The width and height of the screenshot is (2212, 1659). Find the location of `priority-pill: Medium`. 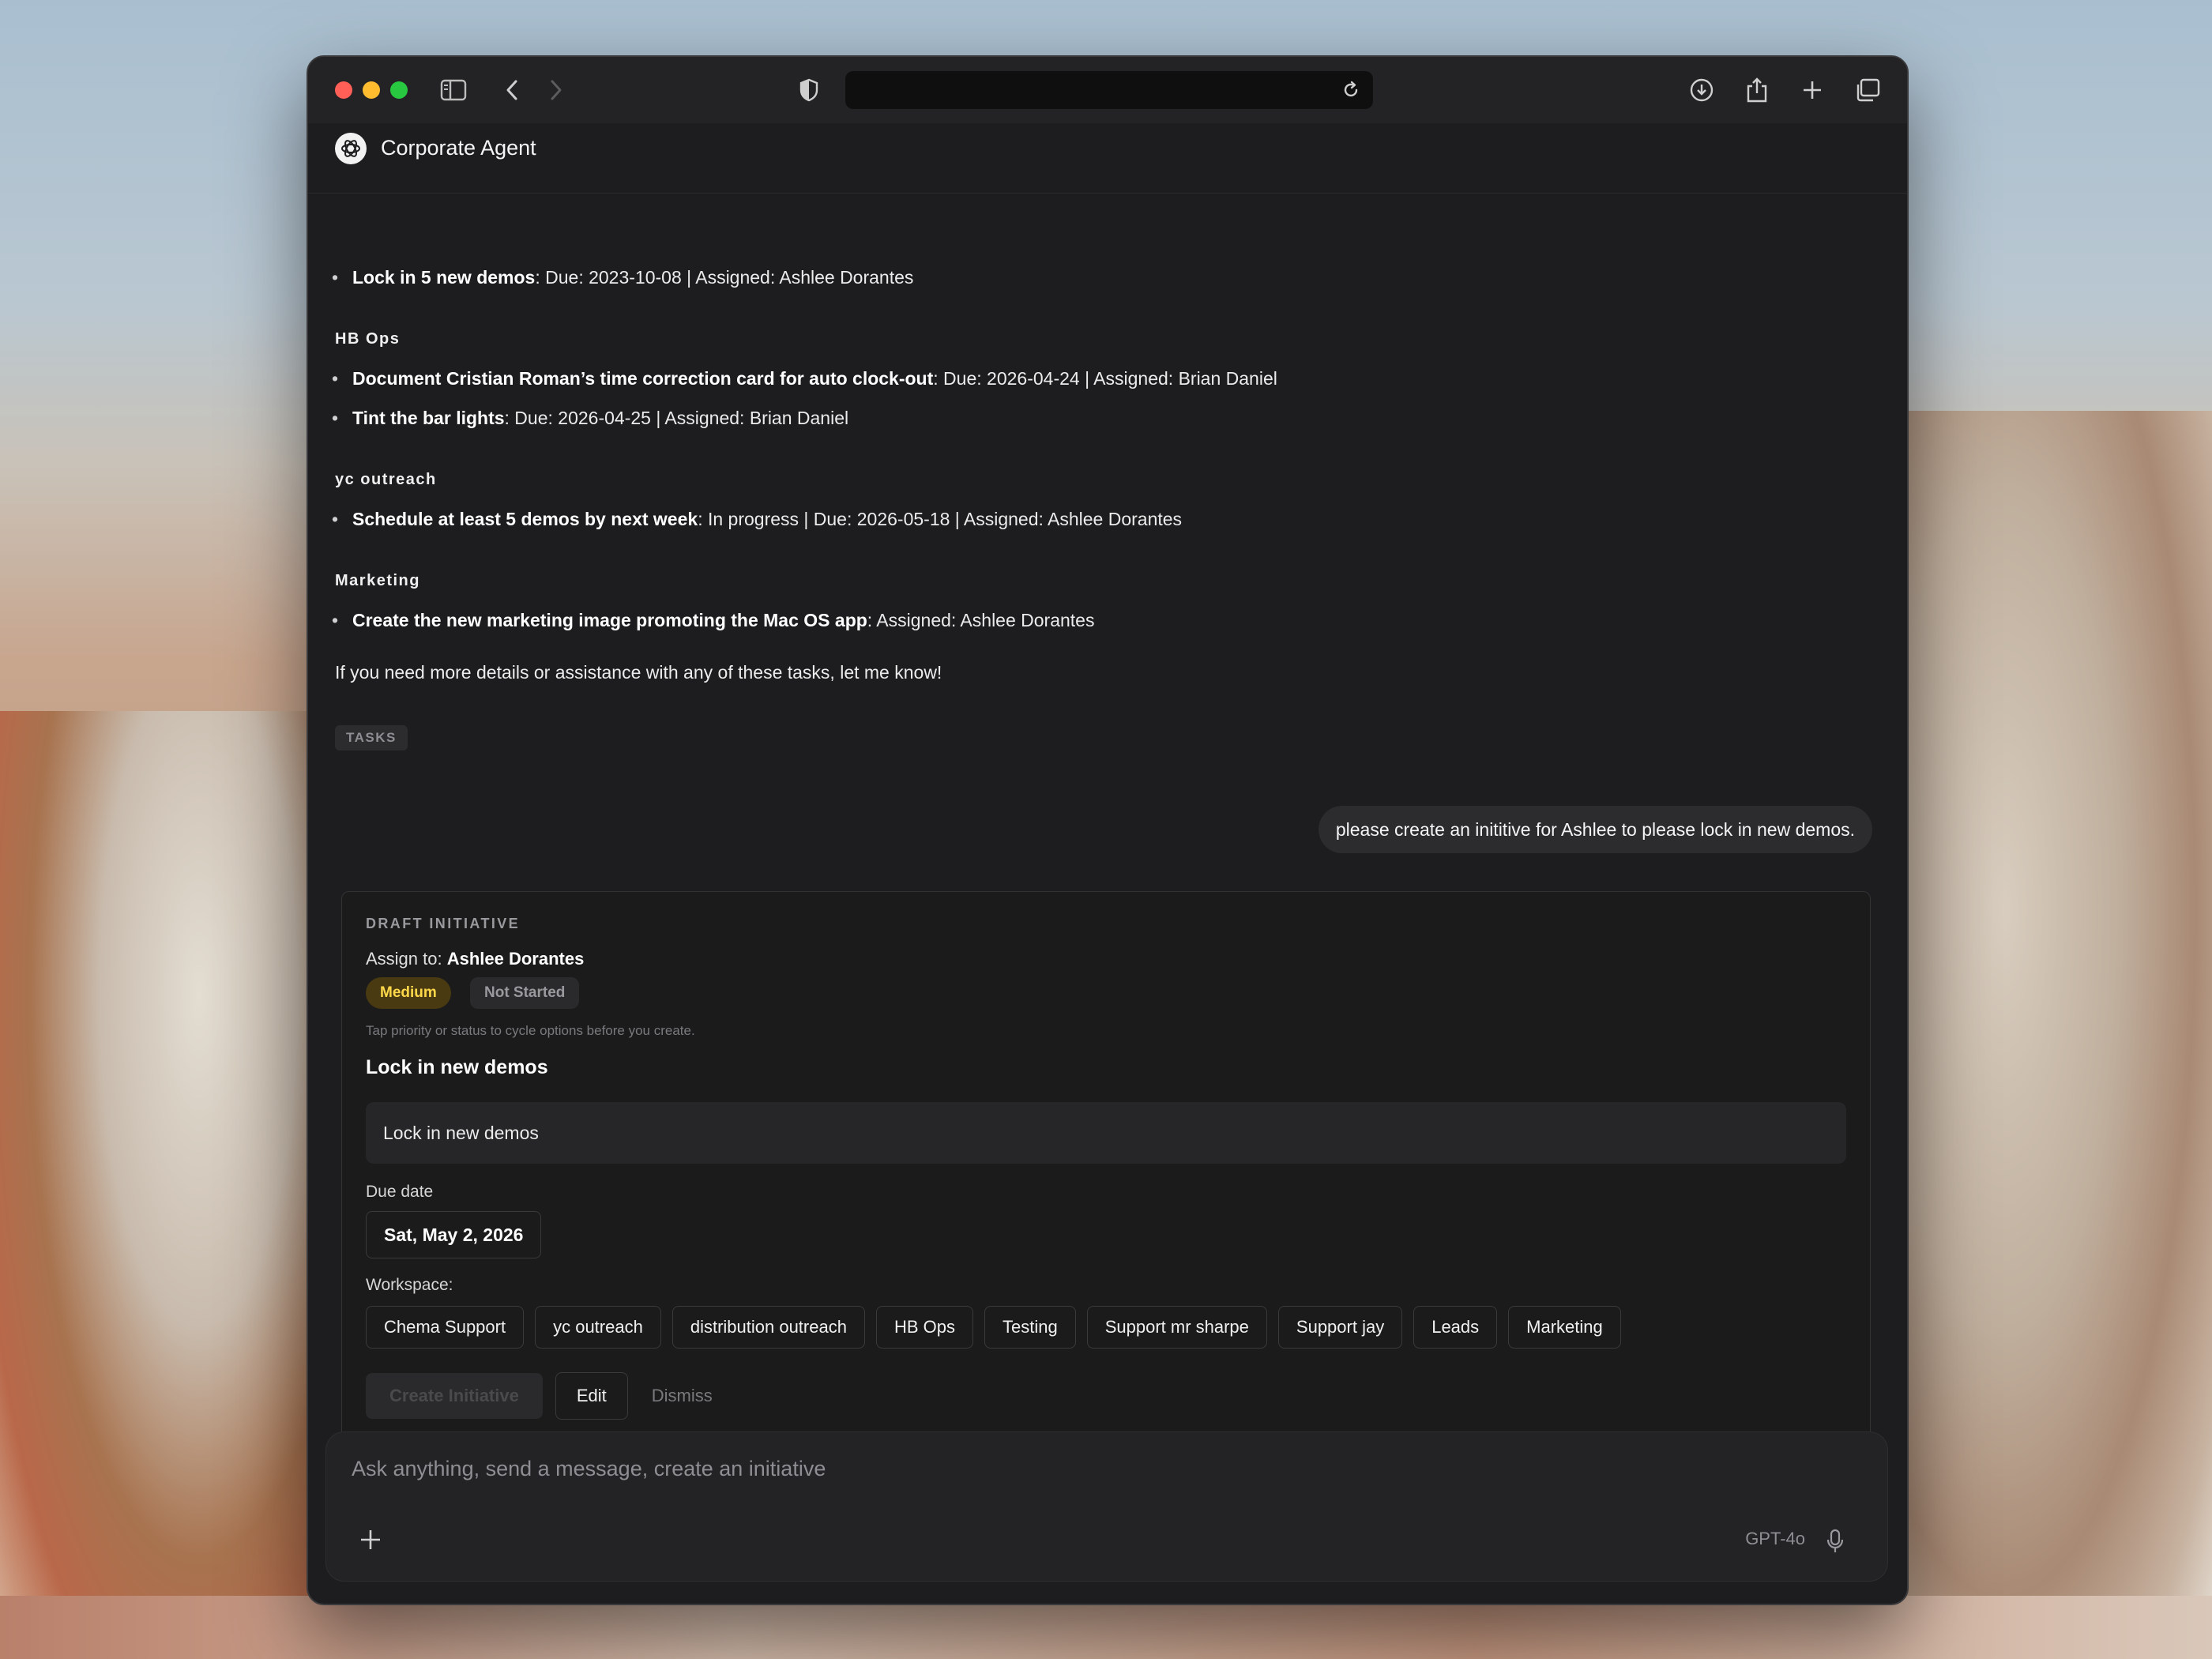

priority-pill: Medium is located at coordinates (409, 993).